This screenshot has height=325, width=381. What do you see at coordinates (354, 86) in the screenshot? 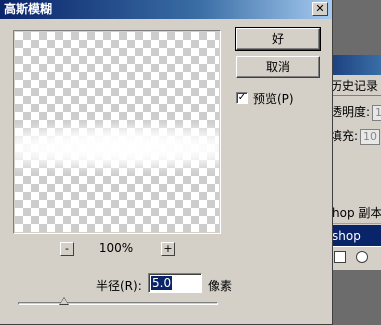
I see `tab-history-label: 历史记录` at bounding box center [354, 86].